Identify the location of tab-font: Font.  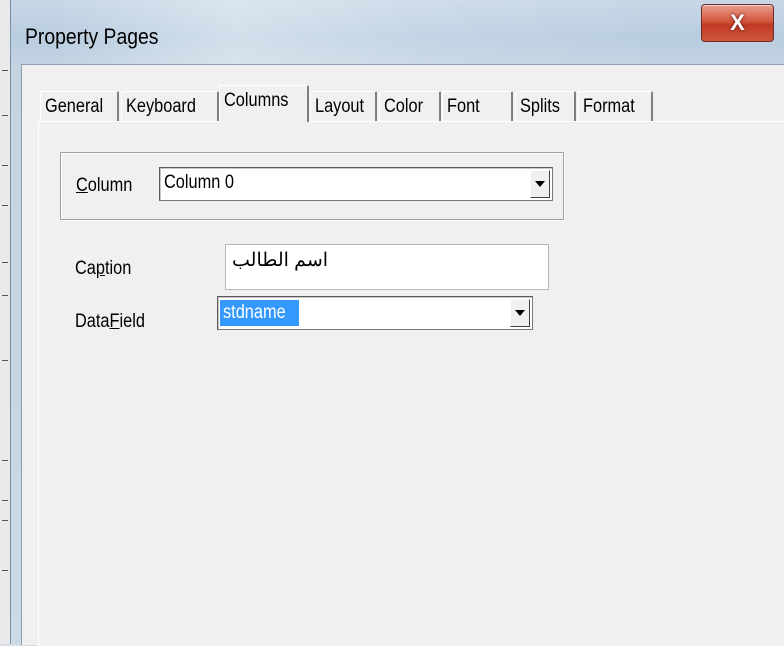
(477, 106).